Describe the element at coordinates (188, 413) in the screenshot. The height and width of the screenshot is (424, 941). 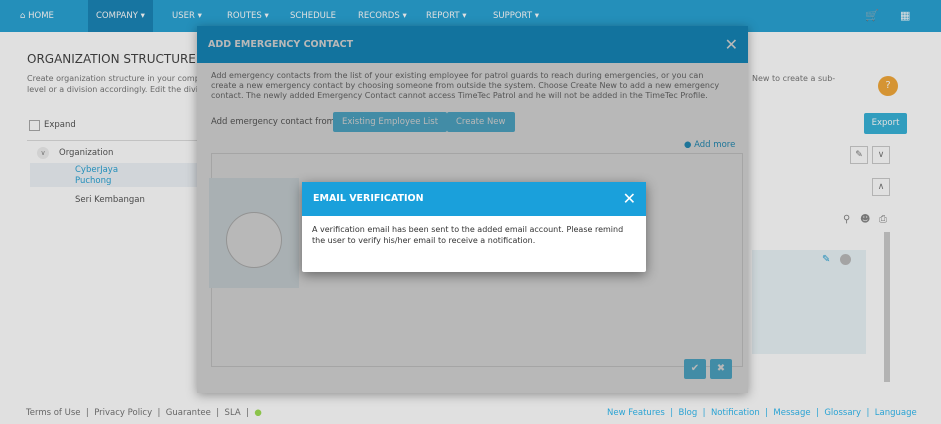
I see `footer-guarantee-link: Guarantee` at that location.